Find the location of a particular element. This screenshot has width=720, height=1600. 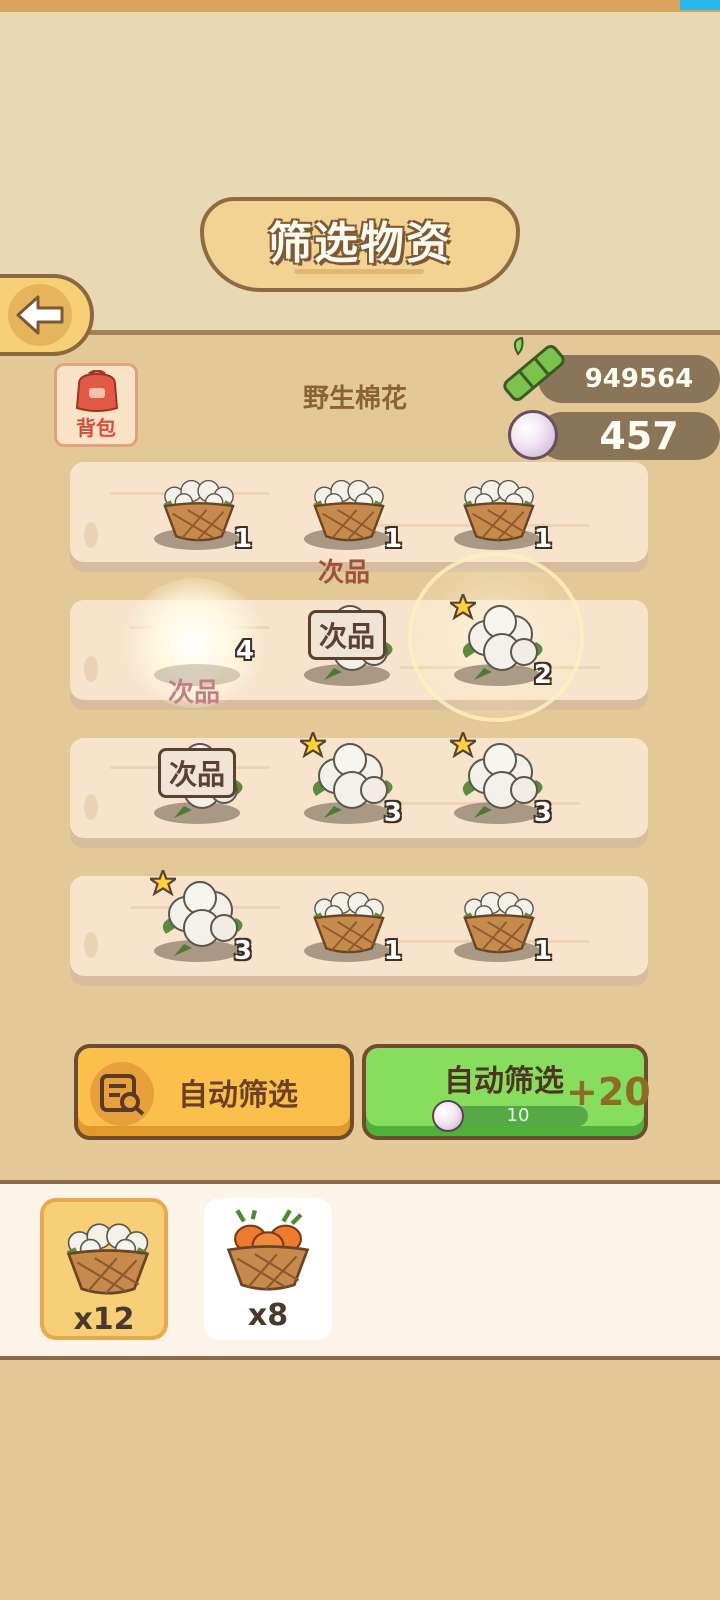

item-count: 2 is located at coordinates (542, 675).